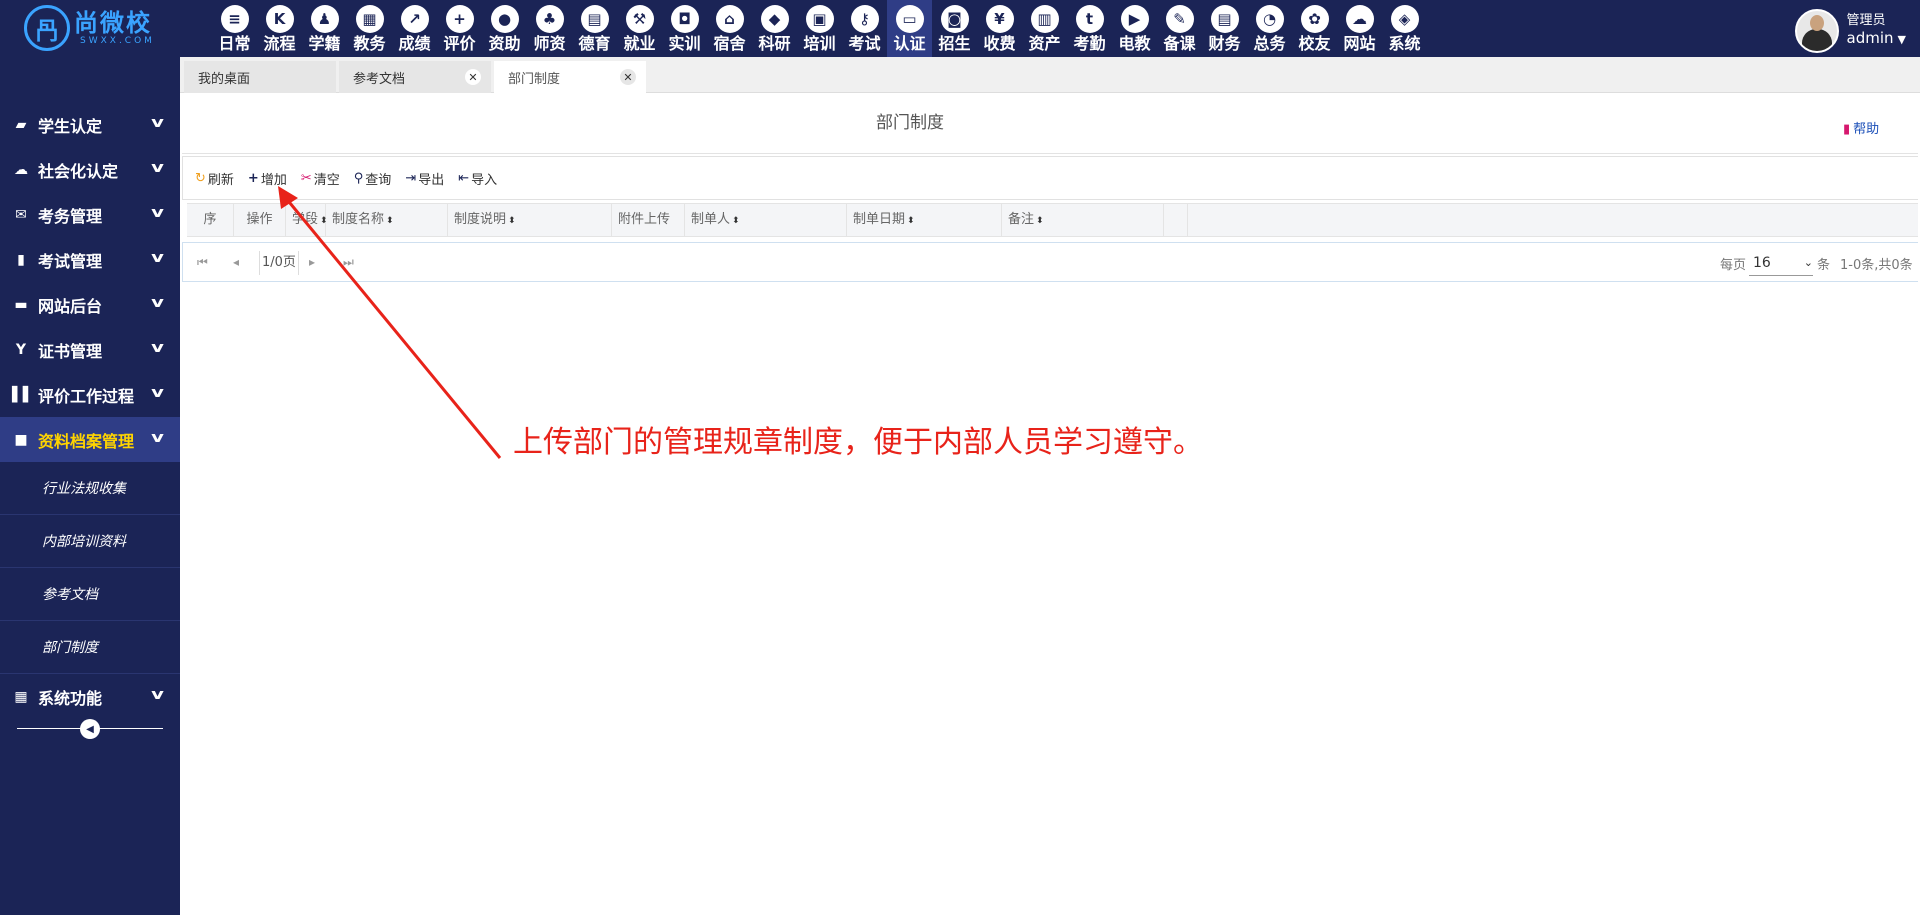 This screenshot has height=915, width=1920. What do you see at coordinates (288, 197) in the screenshot?
I see `arrow-head` at bounding box center [288, 197].